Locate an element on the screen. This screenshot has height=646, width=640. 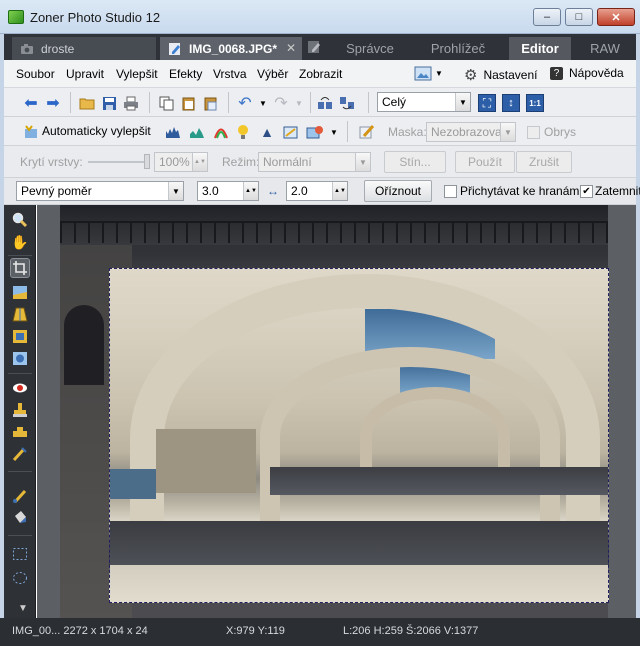
actual-size-icon: 1:1 is located at coordinates (535, 103).